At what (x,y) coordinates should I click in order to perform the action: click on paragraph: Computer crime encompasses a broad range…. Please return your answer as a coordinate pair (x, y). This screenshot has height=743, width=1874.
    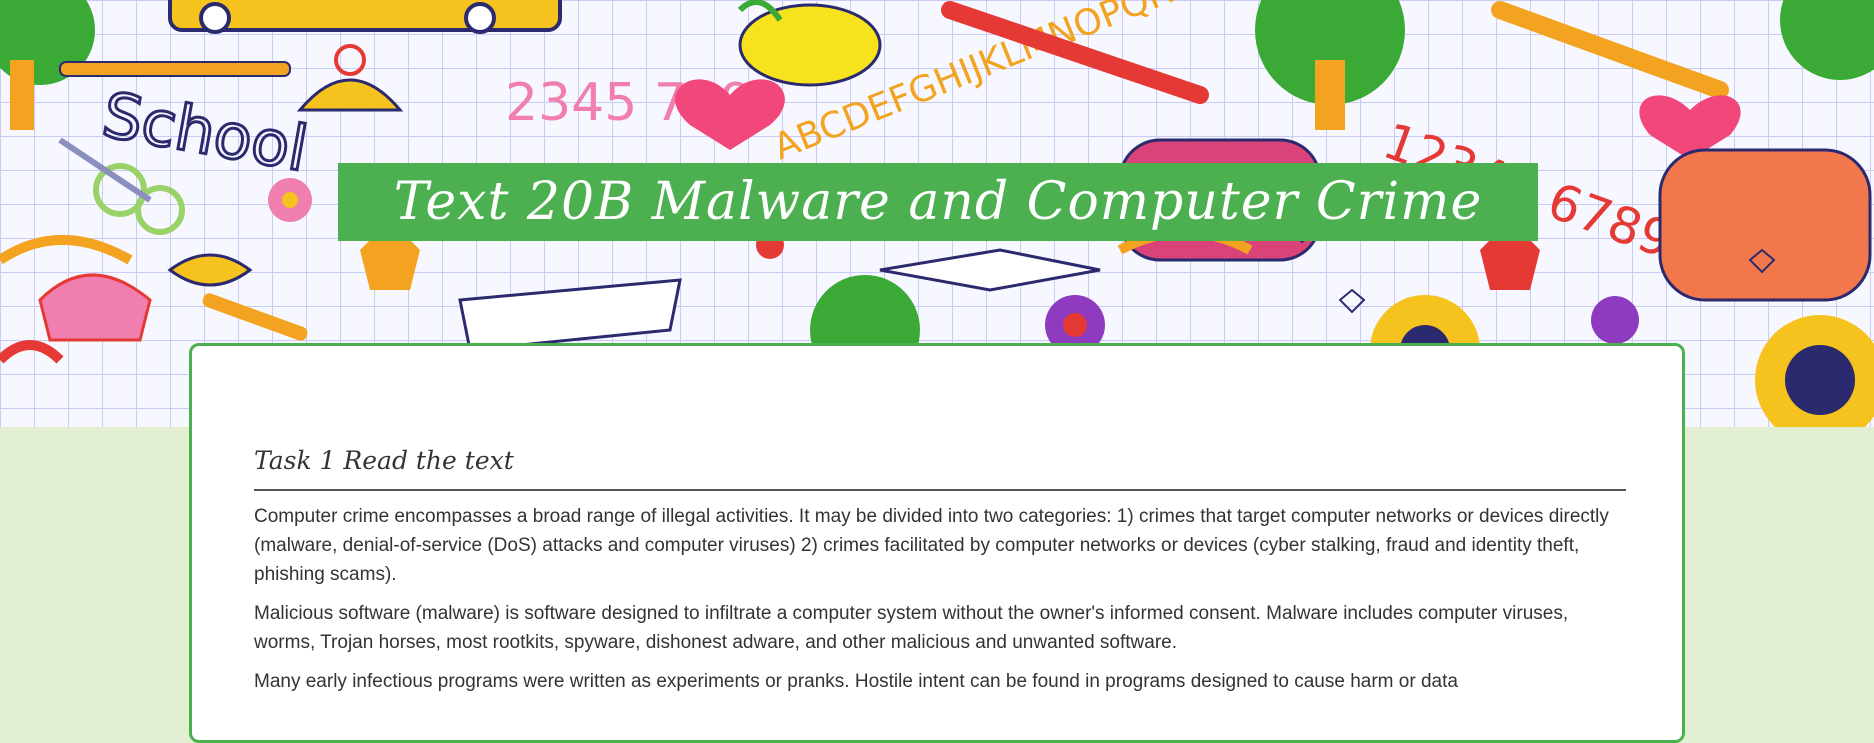
    Looking at the image, I should click on (931, 545).